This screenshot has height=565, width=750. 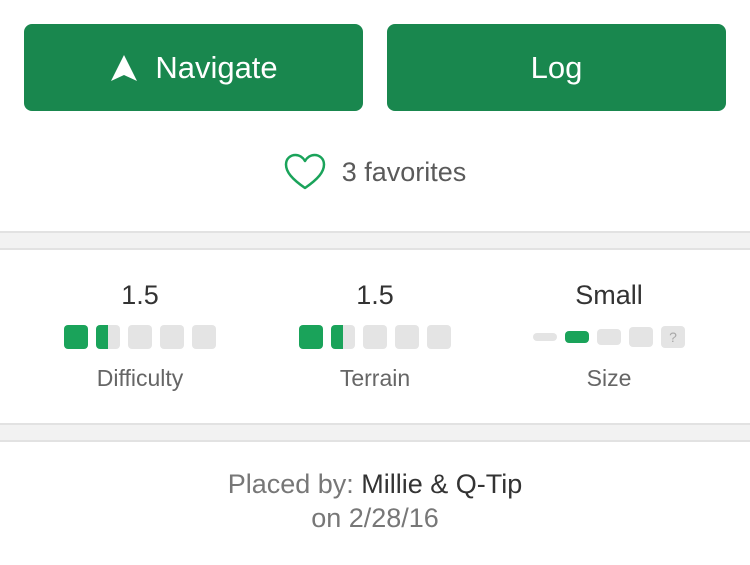 I want to click on size-box-large, so click(x=641, y=337).